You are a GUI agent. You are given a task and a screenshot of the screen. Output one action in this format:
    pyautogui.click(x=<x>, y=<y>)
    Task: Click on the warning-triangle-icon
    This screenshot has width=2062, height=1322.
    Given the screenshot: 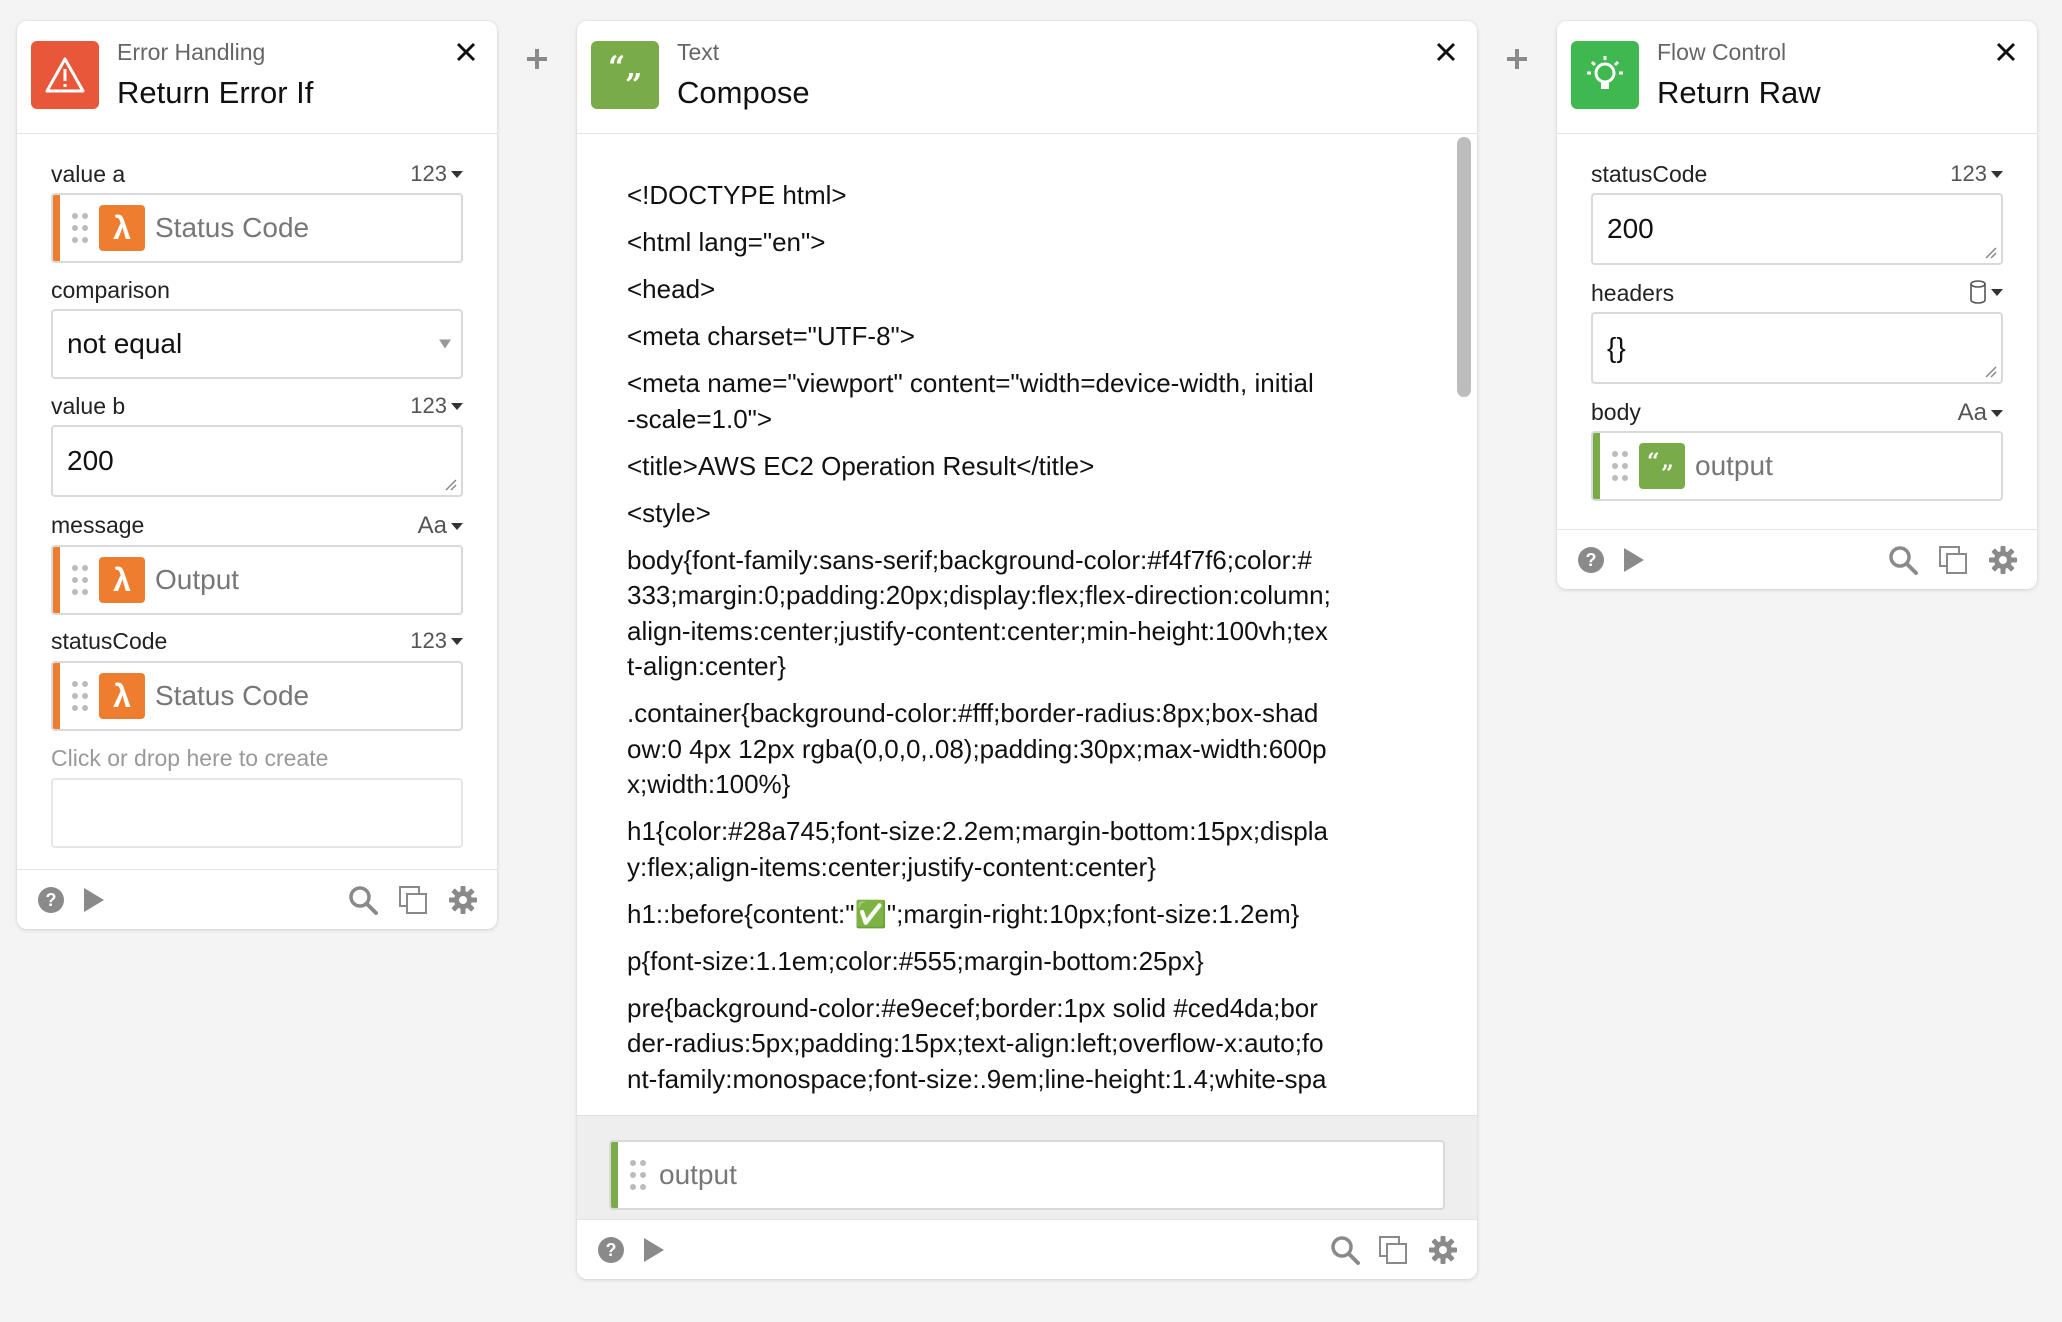 What is the action you would take?
    pyautogui.click(x=65, y=75)
    